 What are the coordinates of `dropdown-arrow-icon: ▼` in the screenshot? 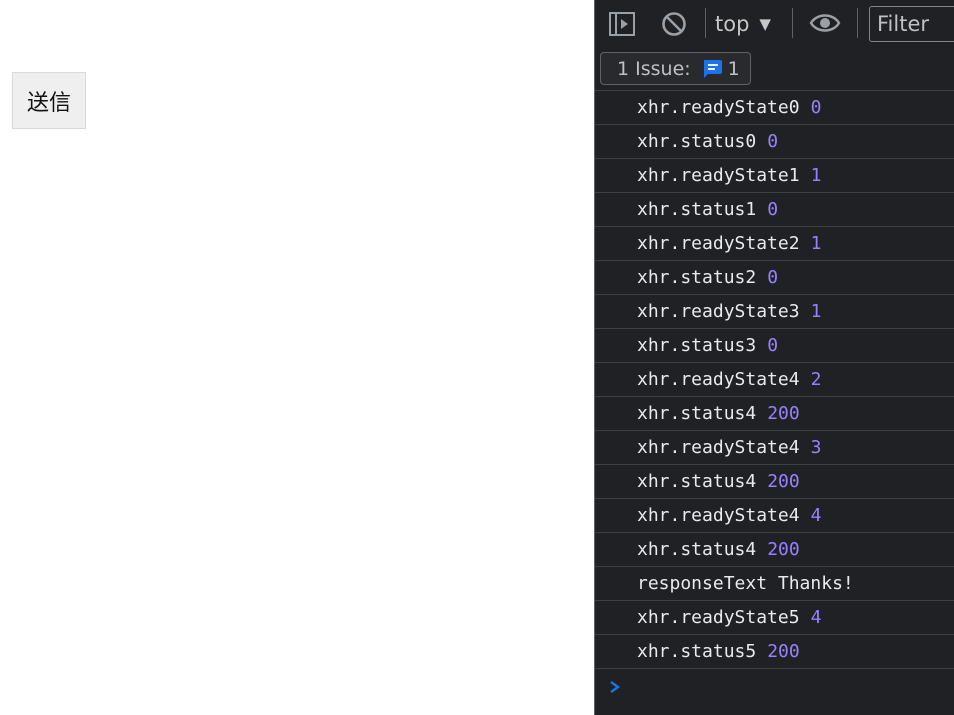 It's located at (765, 24).